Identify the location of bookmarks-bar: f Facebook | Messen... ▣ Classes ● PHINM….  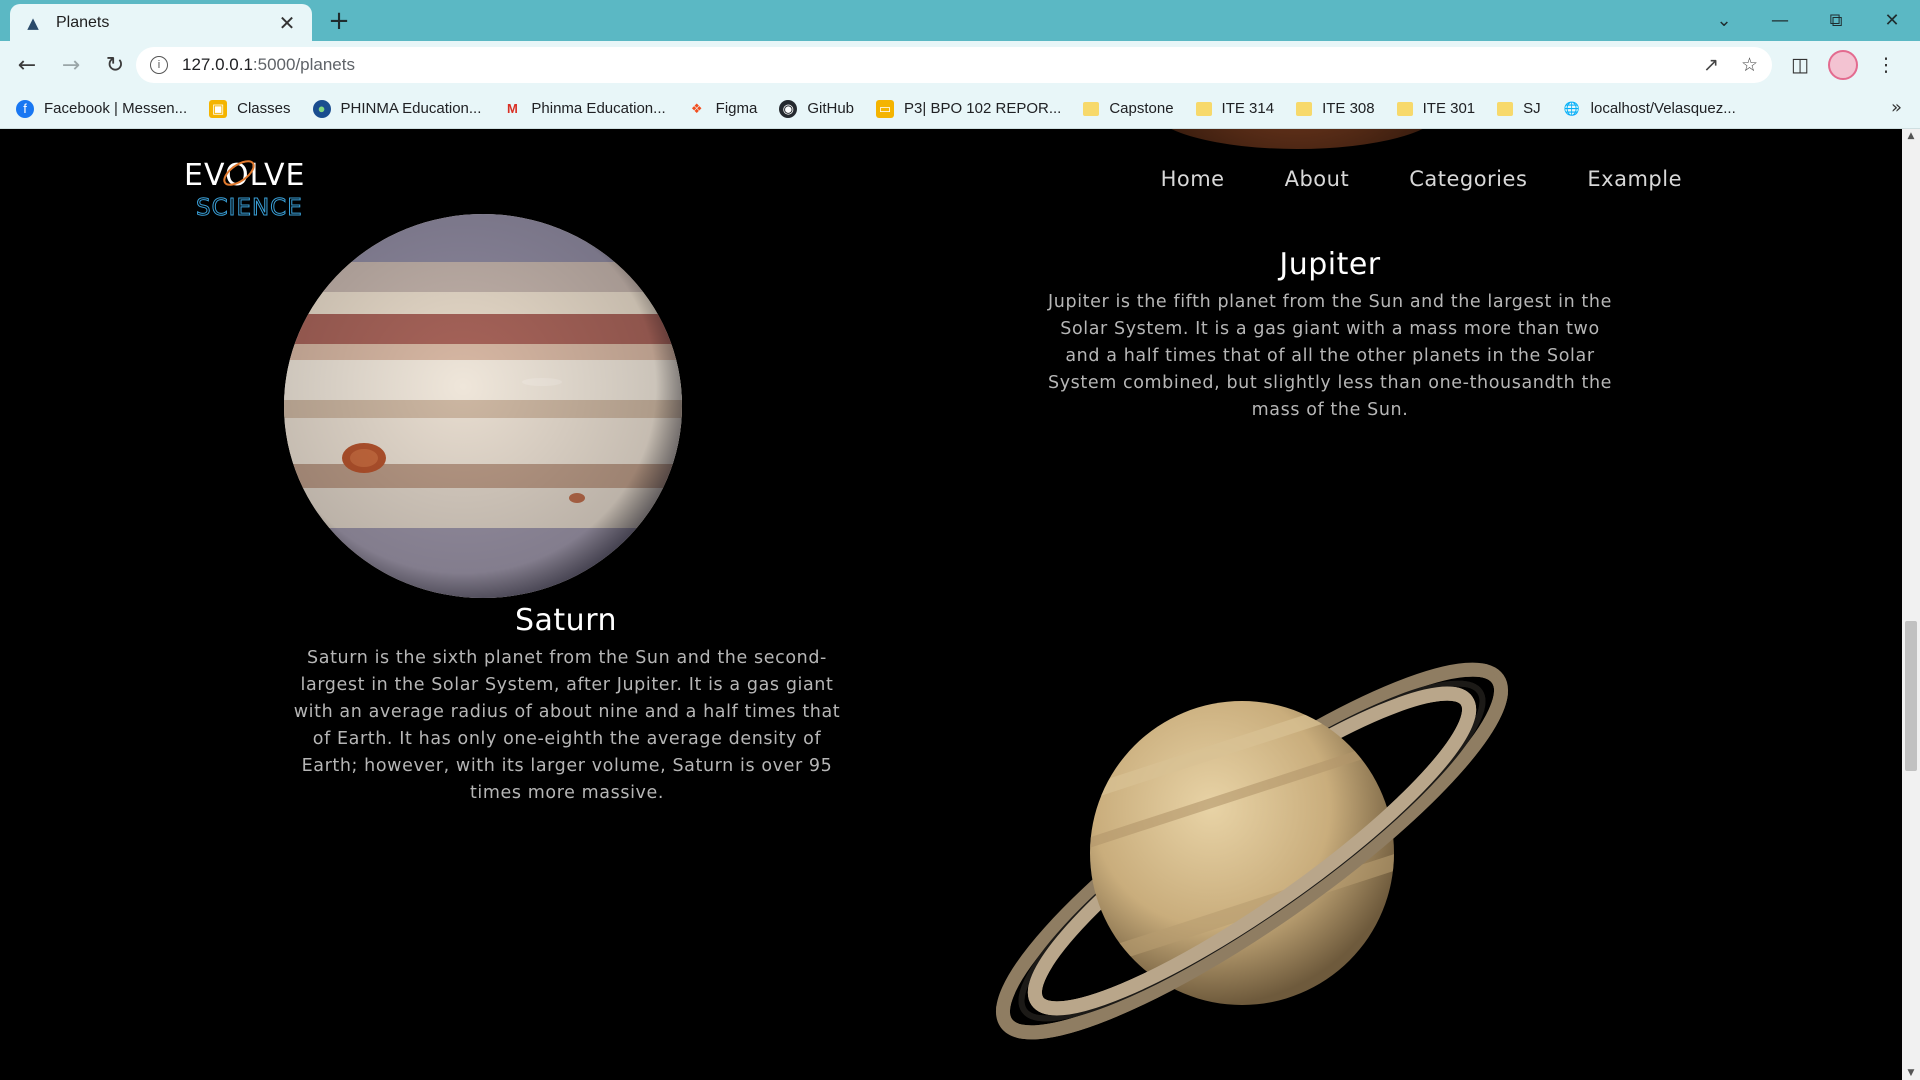
(960, 109).